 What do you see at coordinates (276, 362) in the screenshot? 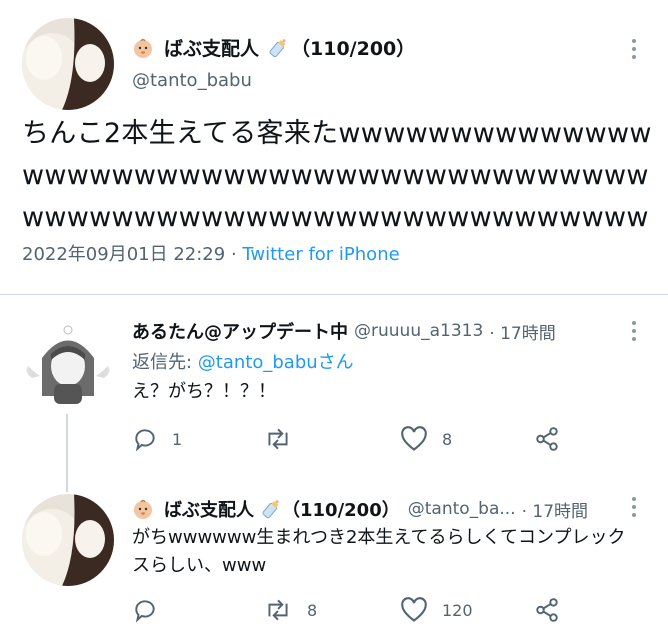
I see `reply-to-user-link: @tanto_babuさん` at bounding box center [276, 362].